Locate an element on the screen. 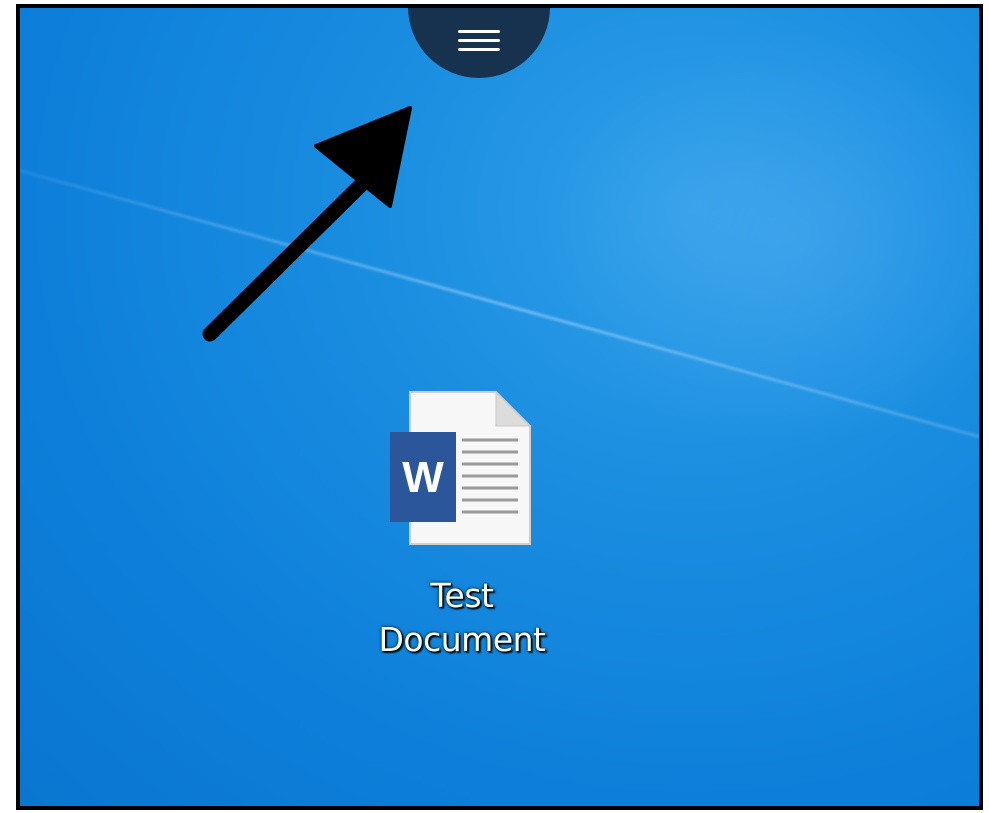 The width and height of the screenshot is (989, 813). word-app-letter: W is located at coordinates (423, 477).